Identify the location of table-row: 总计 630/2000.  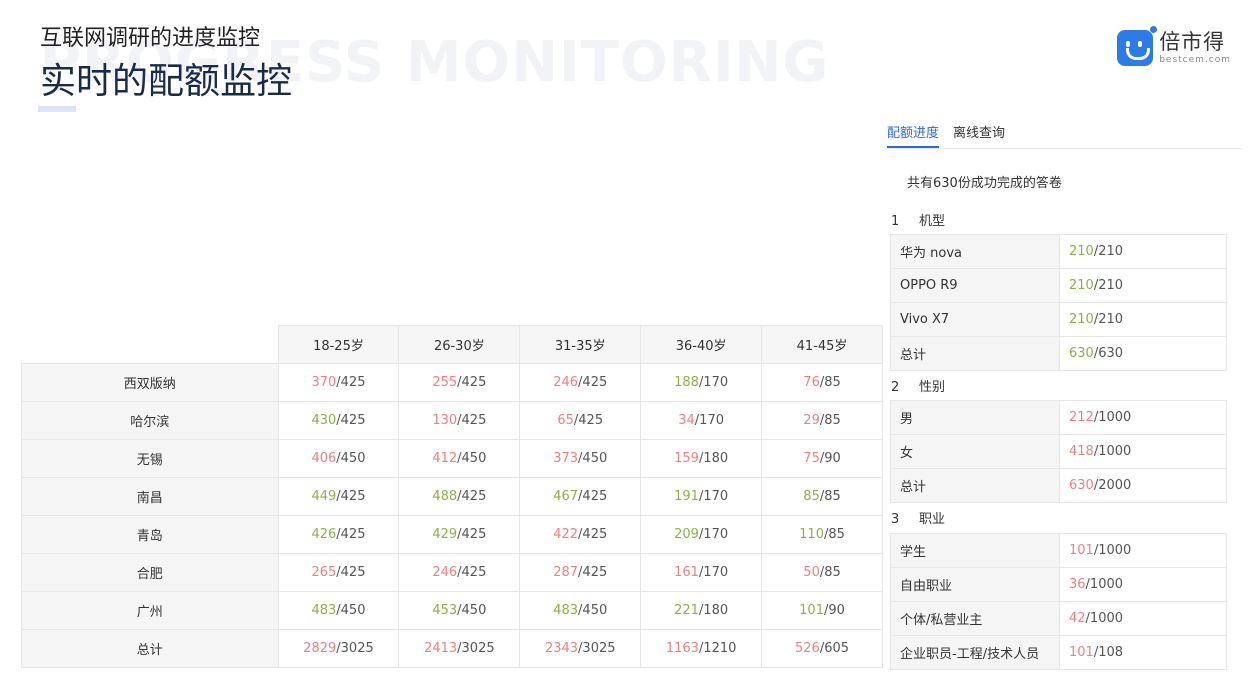
(1058, 485).